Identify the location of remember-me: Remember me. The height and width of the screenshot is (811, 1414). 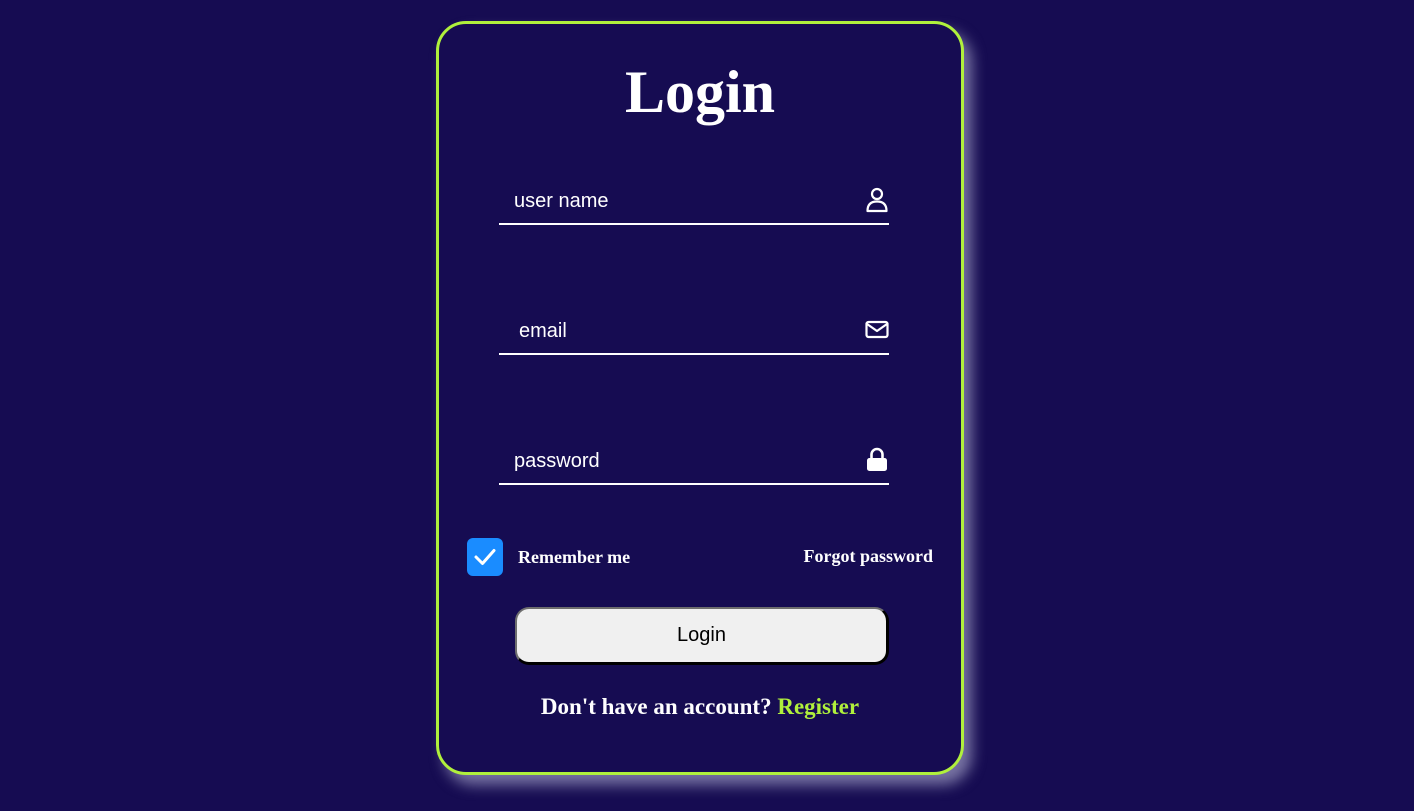
(548, 557).